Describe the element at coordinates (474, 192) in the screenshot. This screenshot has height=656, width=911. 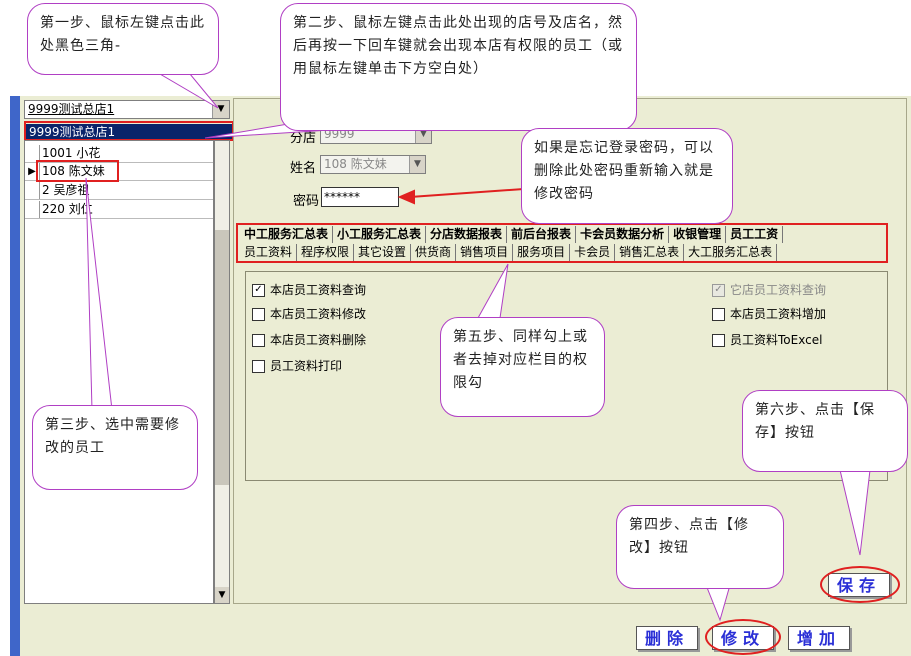
I see `arrow-line` at that location.